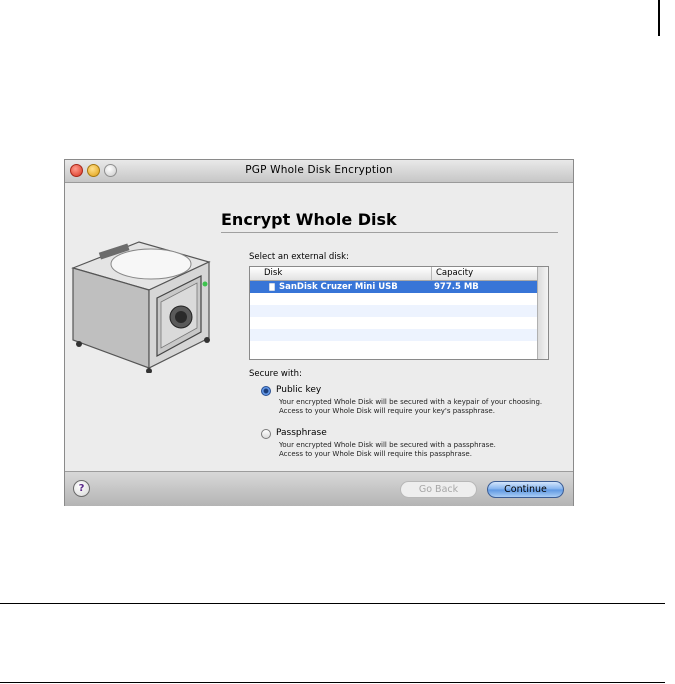  What do you see at coordinates (309, 219) in the screenshot?
I see `page-heading: Encrypt Whole Disk` at bounding box center [309, 219].